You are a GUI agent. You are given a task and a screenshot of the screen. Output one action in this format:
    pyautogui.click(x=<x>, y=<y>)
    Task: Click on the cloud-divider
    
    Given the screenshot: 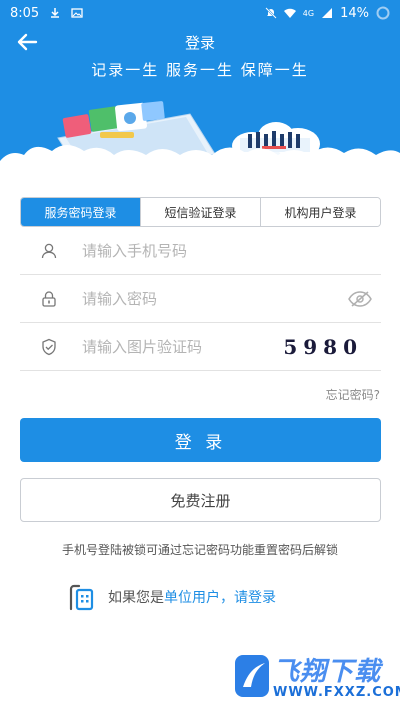 What is the action you would take?
    pyautogui.click(x=200, y=157)
    